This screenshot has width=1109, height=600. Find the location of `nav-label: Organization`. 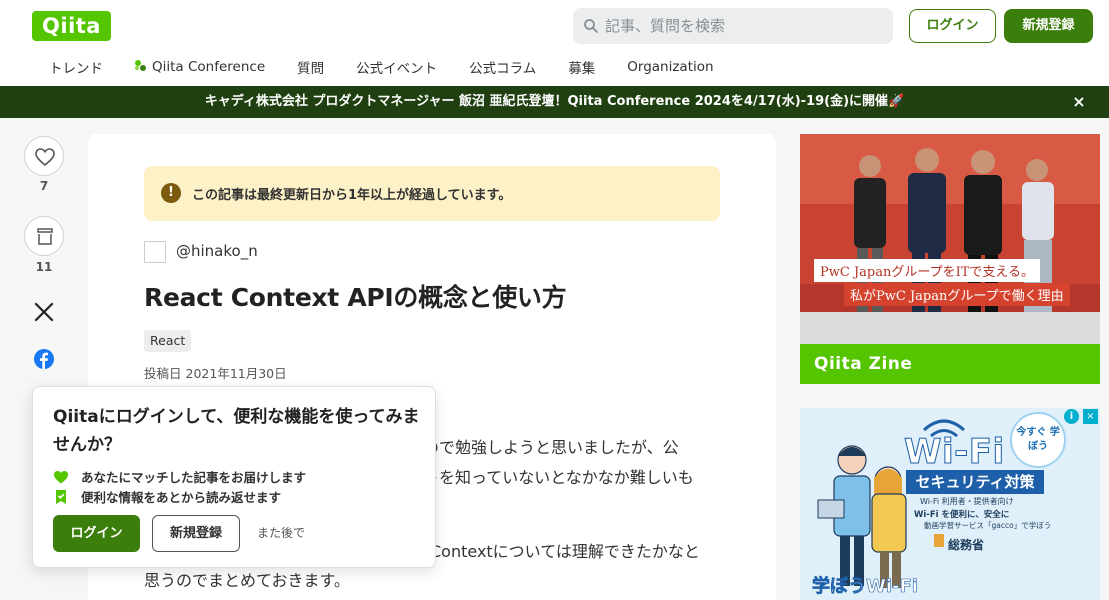

nav-label: Organization is located at coordinates (670, 67).